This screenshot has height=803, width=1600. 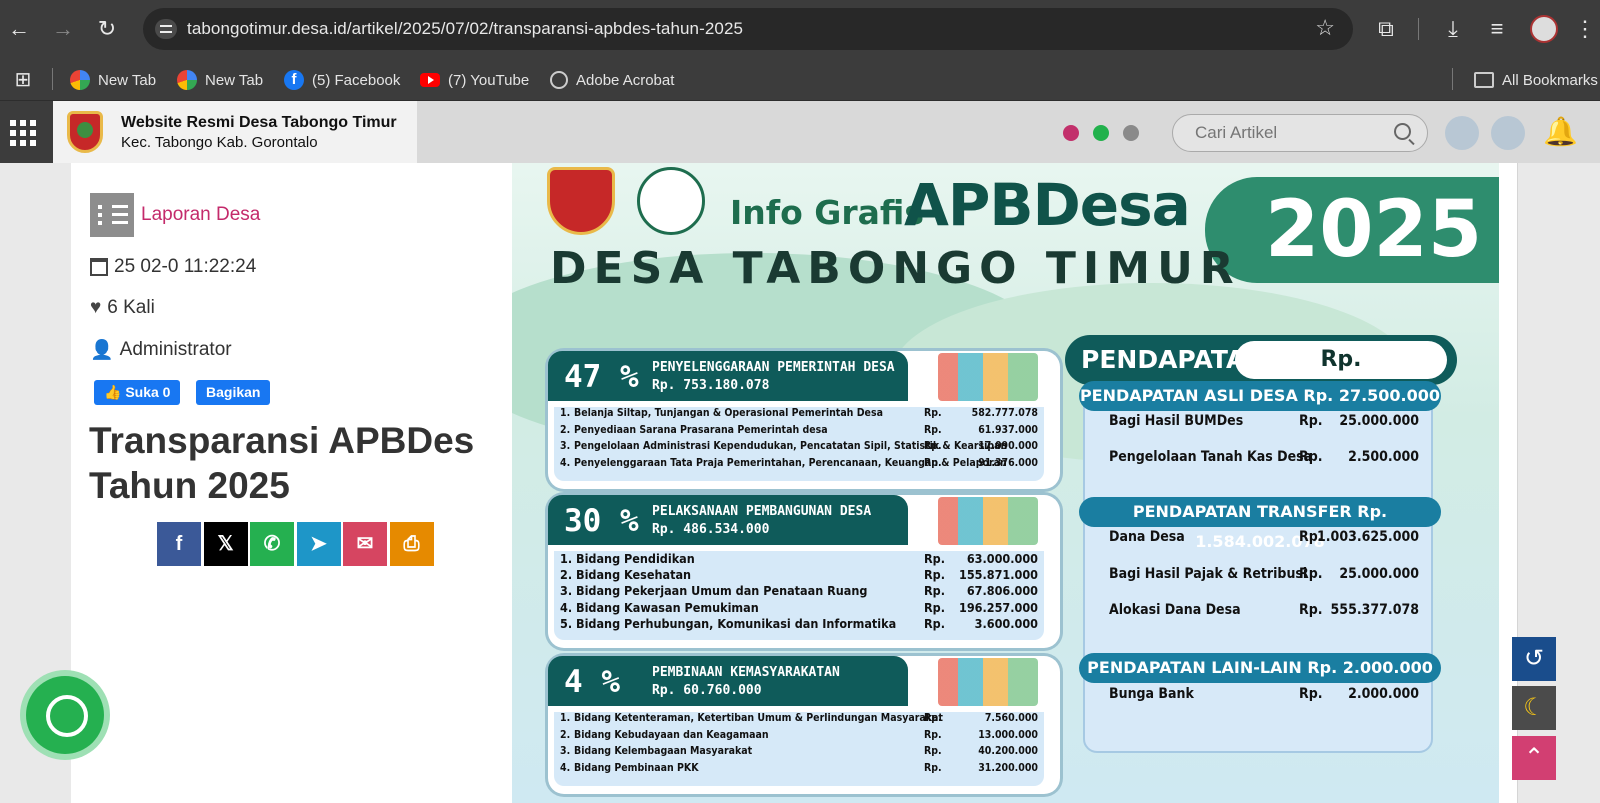 I want to click on apps-grid-icon: ⊞, so click(x=23, y=80).